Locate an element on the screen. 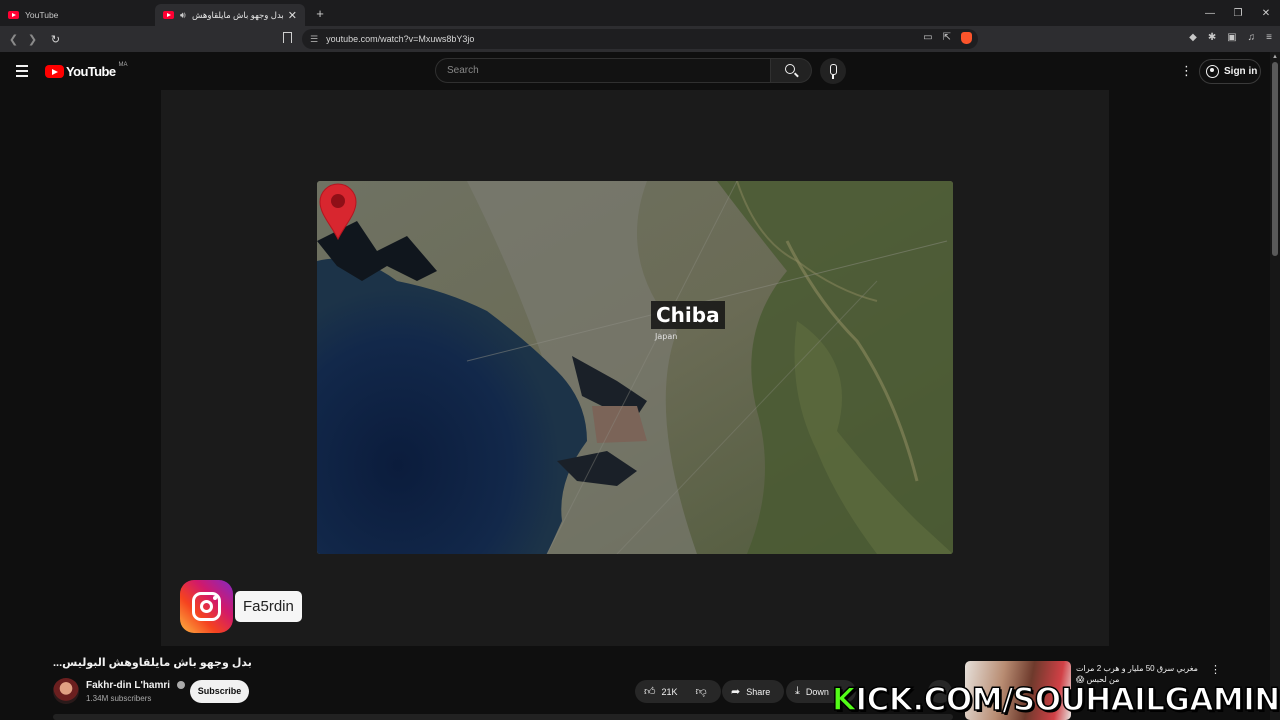  maximize-button: ❐ is located at coordinates (1238, 13).